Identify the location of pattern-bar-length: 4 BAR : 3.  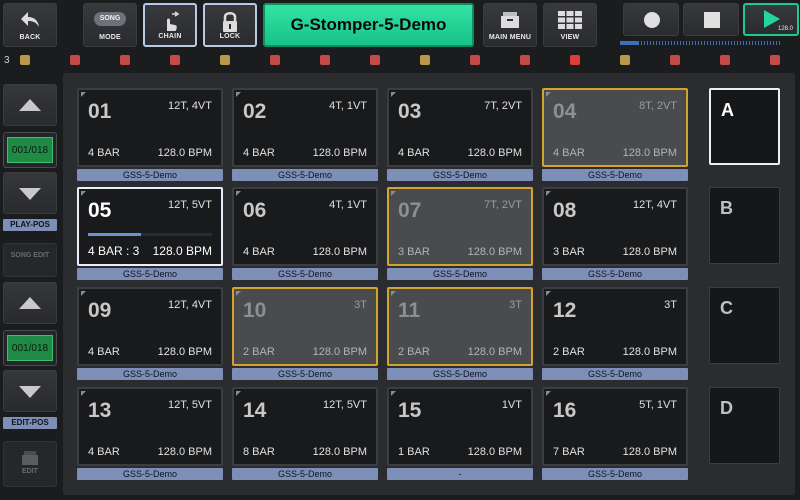
(114, 251).